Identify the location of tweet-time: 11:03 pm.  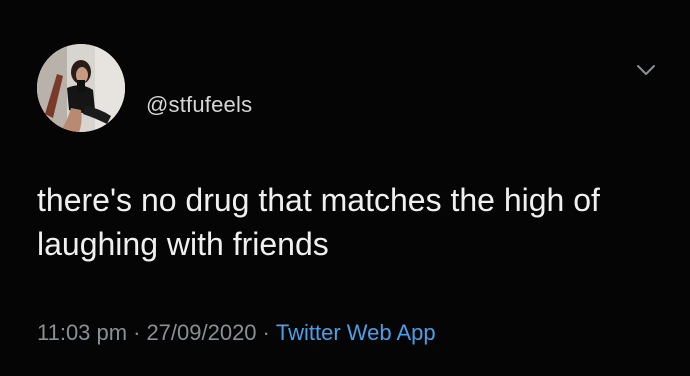
(82, 332).